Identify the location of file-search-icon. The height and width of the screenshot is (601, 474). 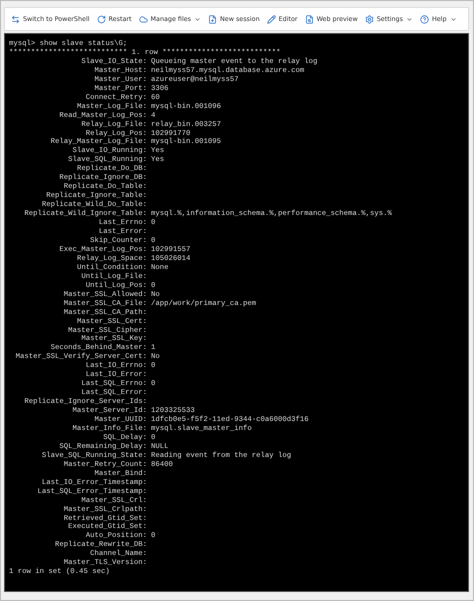
(309, 19).